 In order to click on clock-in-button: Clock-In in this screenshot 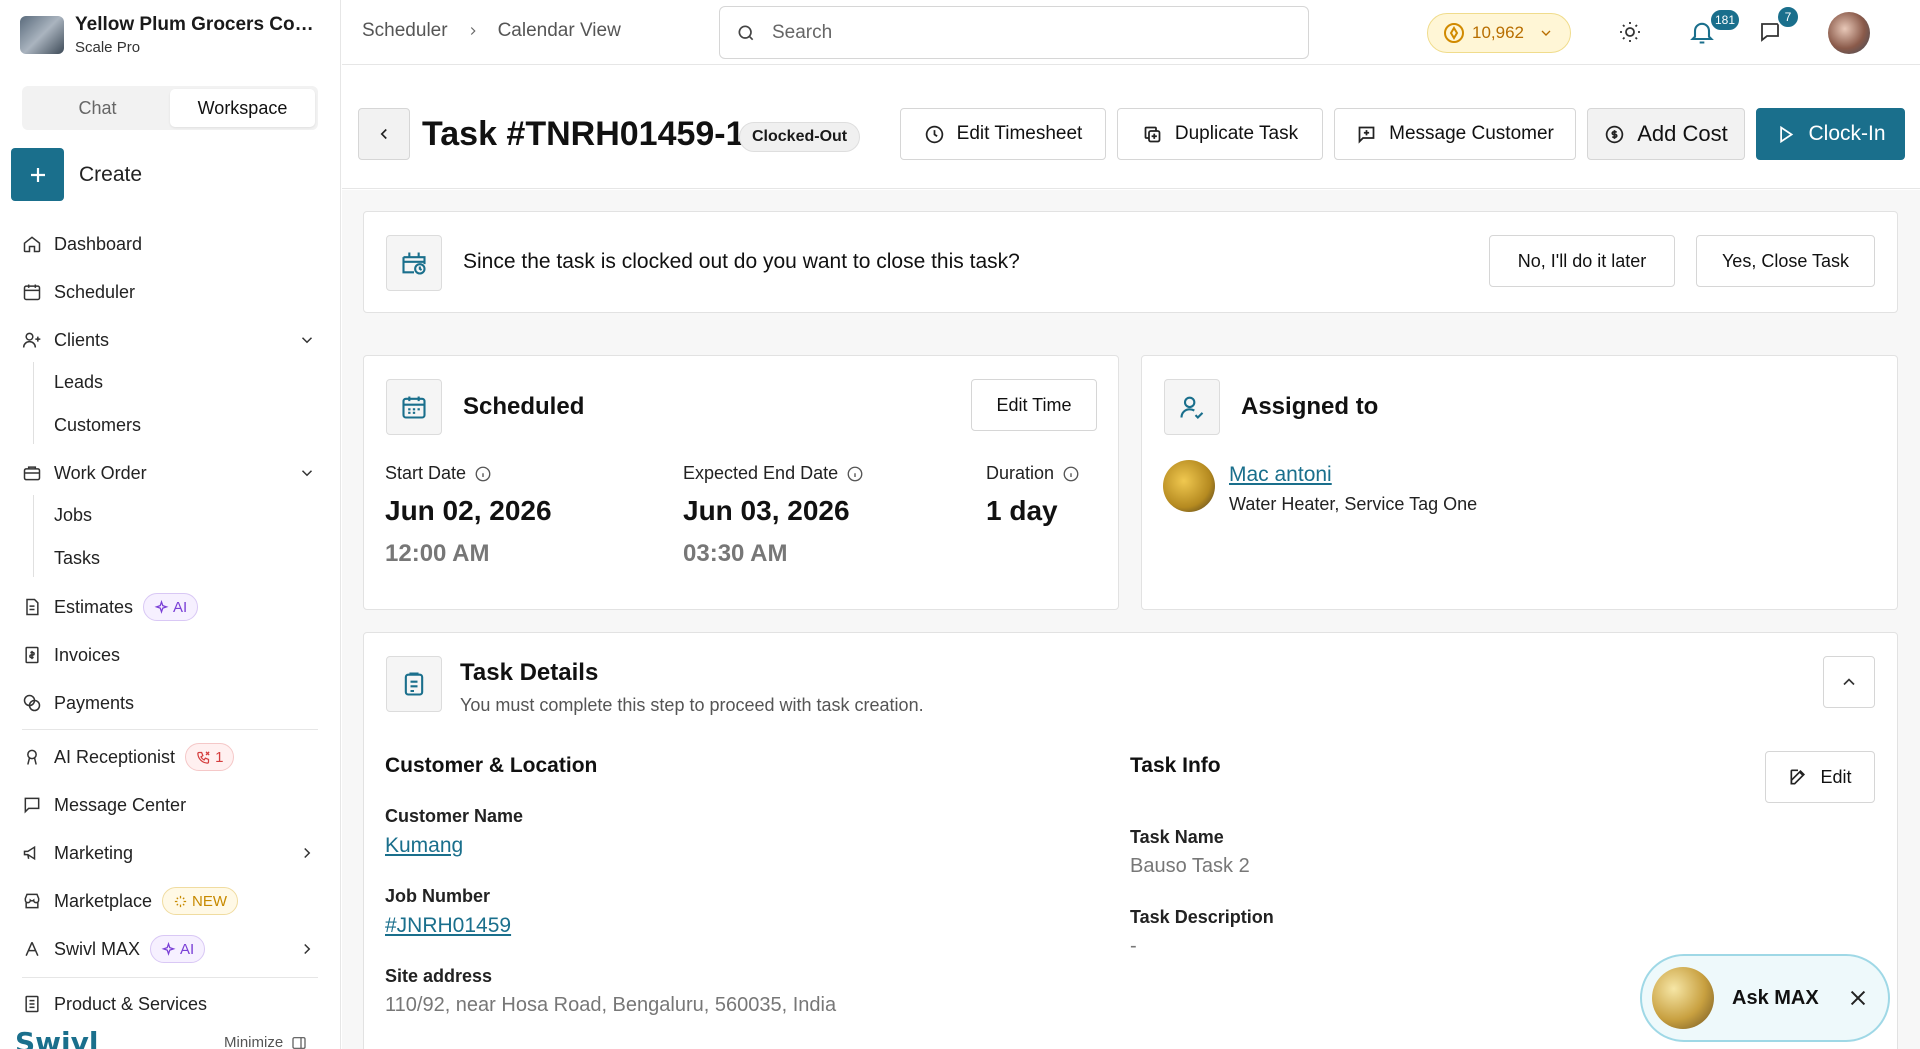, I will do `click(1830, 134)`.